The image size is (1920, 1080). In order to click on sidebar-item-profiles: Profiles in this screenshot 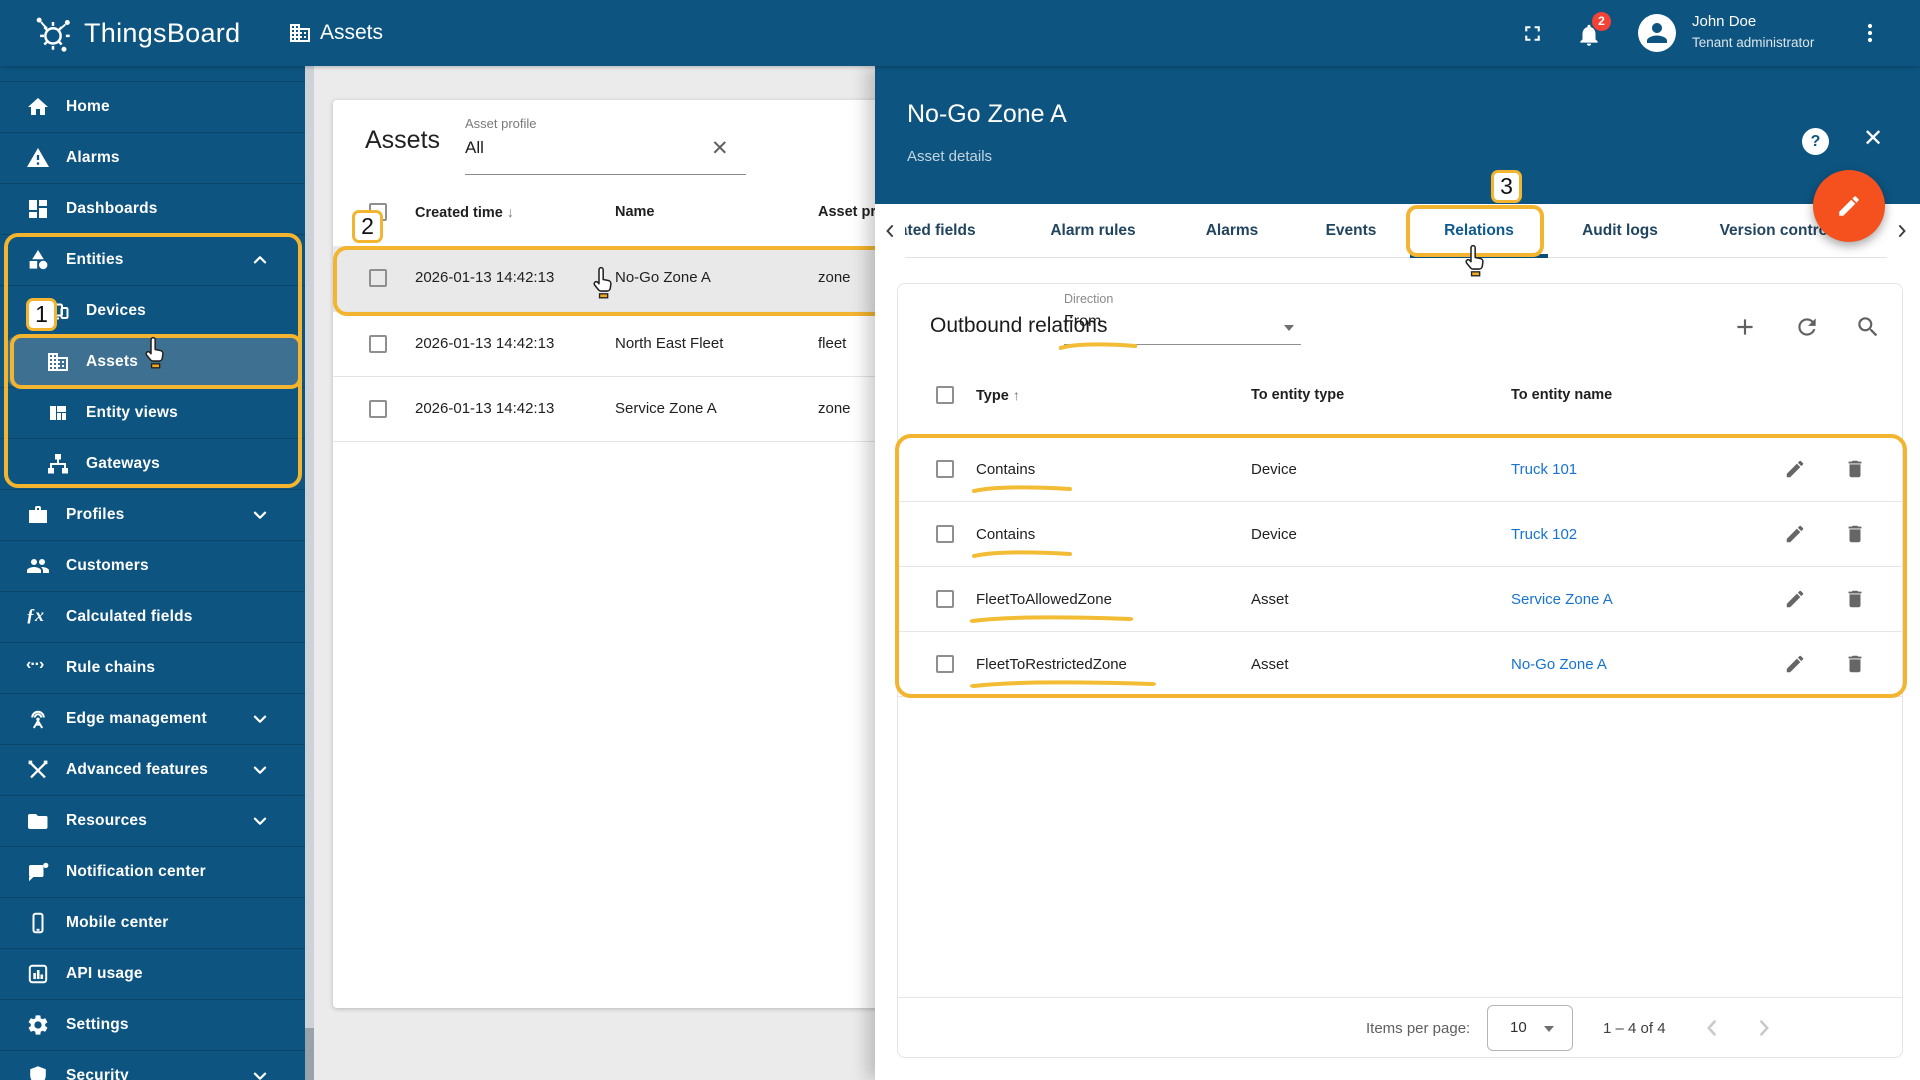, I will do `click(152, 514)`.